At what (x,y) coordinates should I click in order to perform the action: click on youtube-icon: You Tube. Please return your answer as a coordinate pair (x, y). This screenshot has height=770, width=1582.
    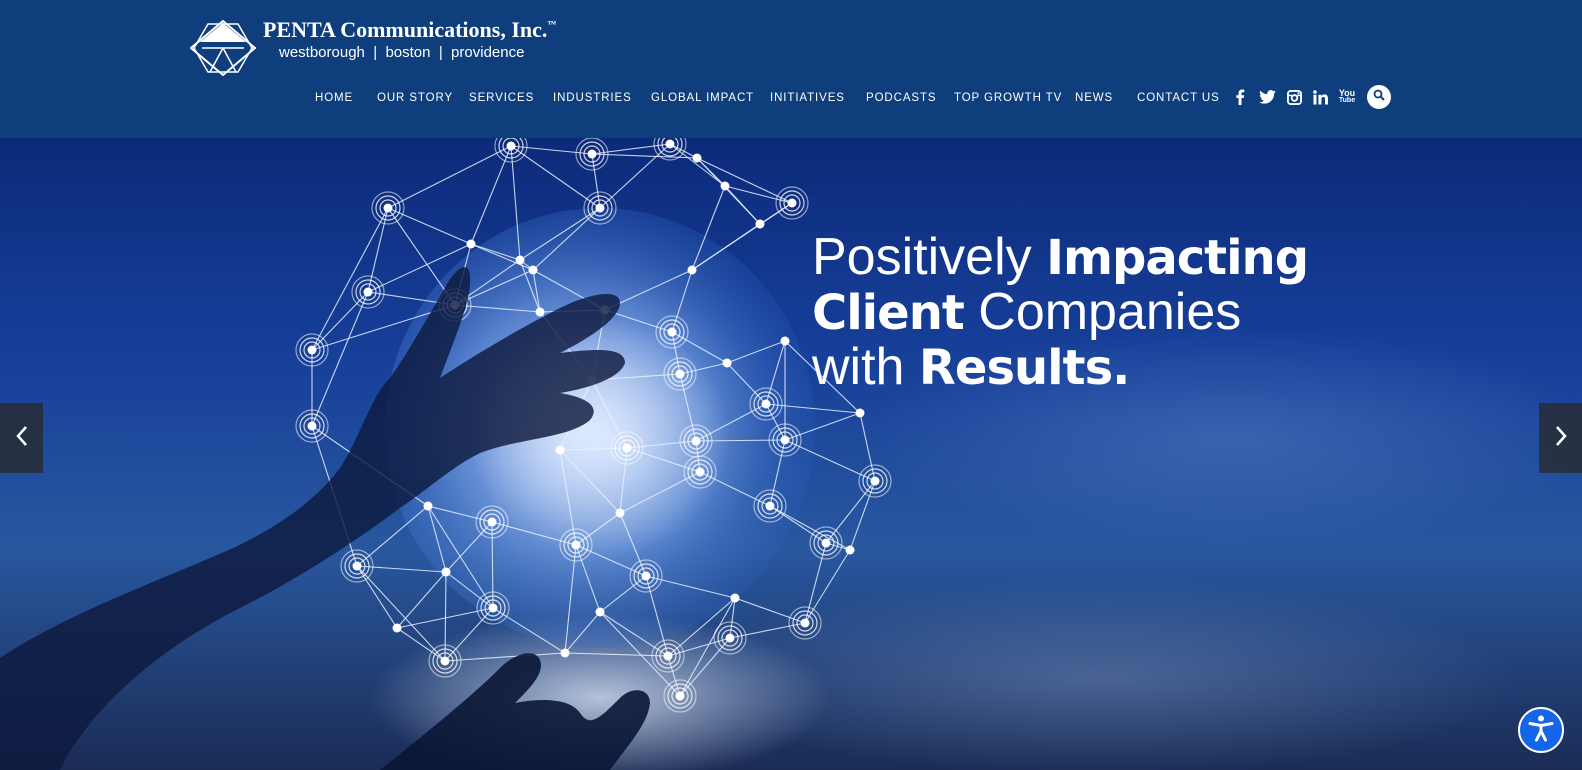
    Looking at the image, I should click on (1347, 97).